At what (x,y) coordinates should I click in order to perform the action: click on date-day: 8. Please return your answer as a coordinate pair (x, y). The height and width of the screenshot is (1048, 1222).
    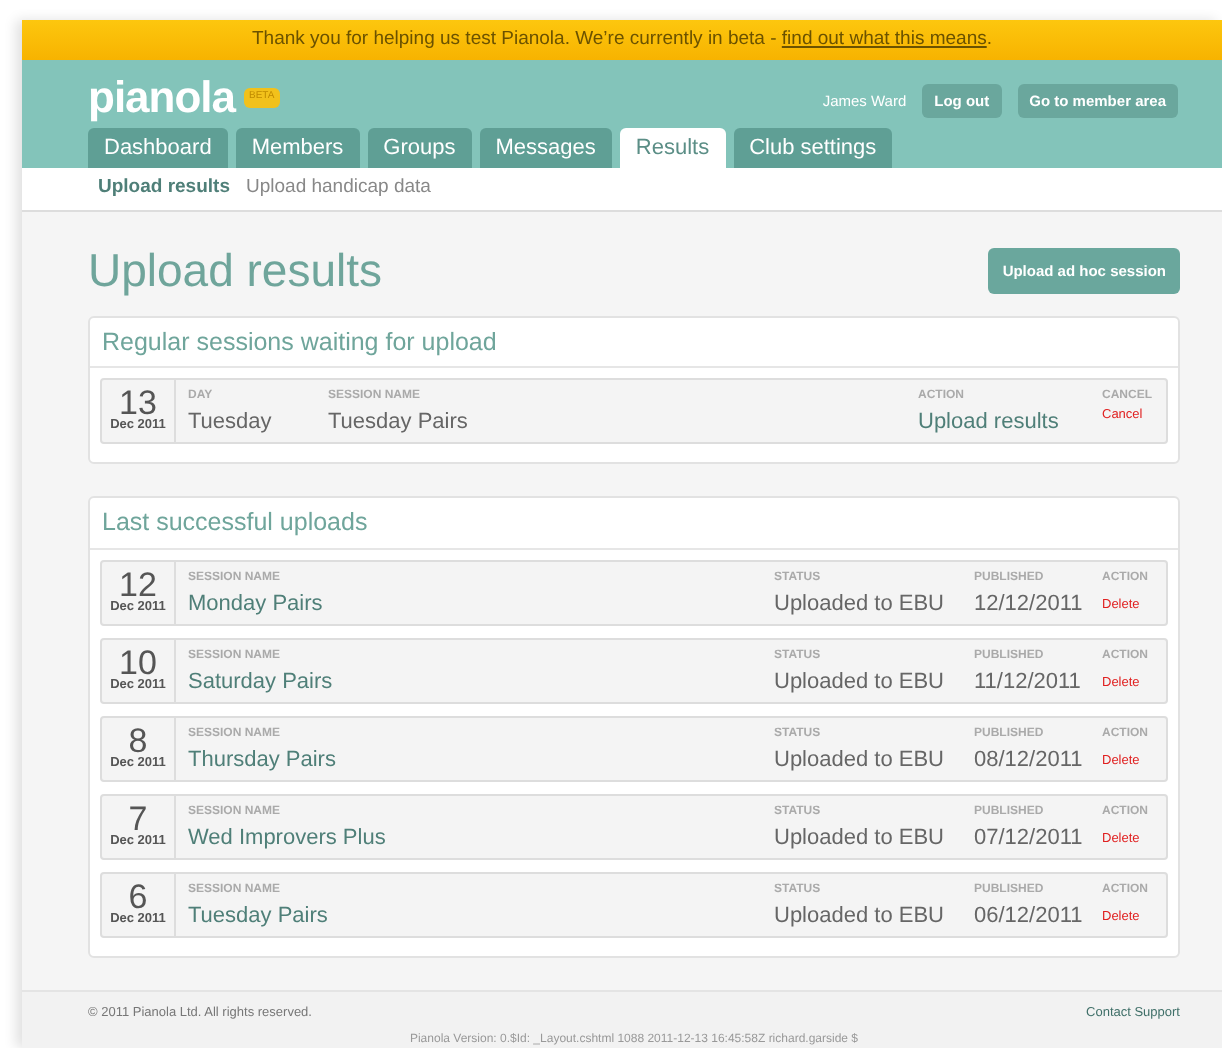
    Looking at the image, I should click on (138, 741).